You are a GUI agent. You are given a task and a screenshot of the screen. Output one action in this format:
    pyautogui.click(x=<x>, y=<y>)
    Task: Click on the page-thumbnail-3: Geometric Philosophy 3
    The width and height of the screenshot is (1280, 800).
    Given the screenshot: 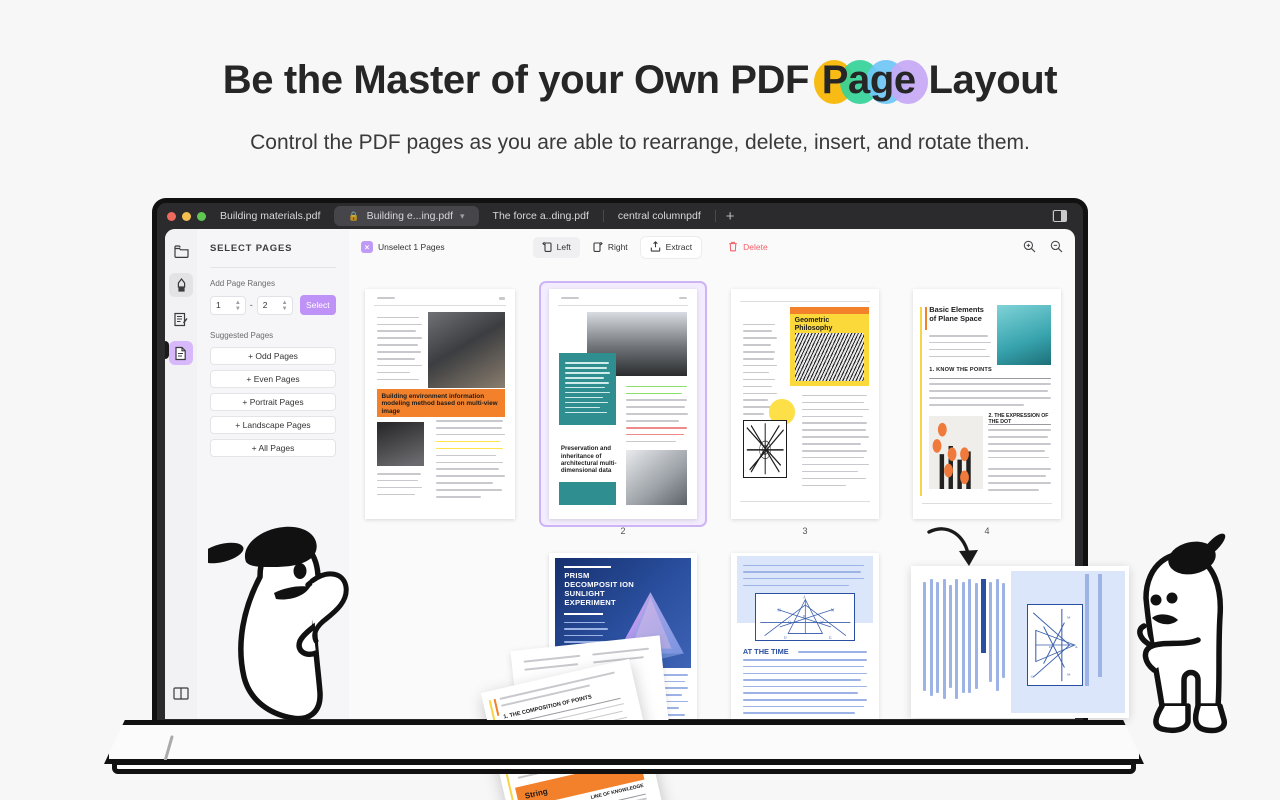 What is the action you would take?
    pyautogui.click(x=805, y=412)
    